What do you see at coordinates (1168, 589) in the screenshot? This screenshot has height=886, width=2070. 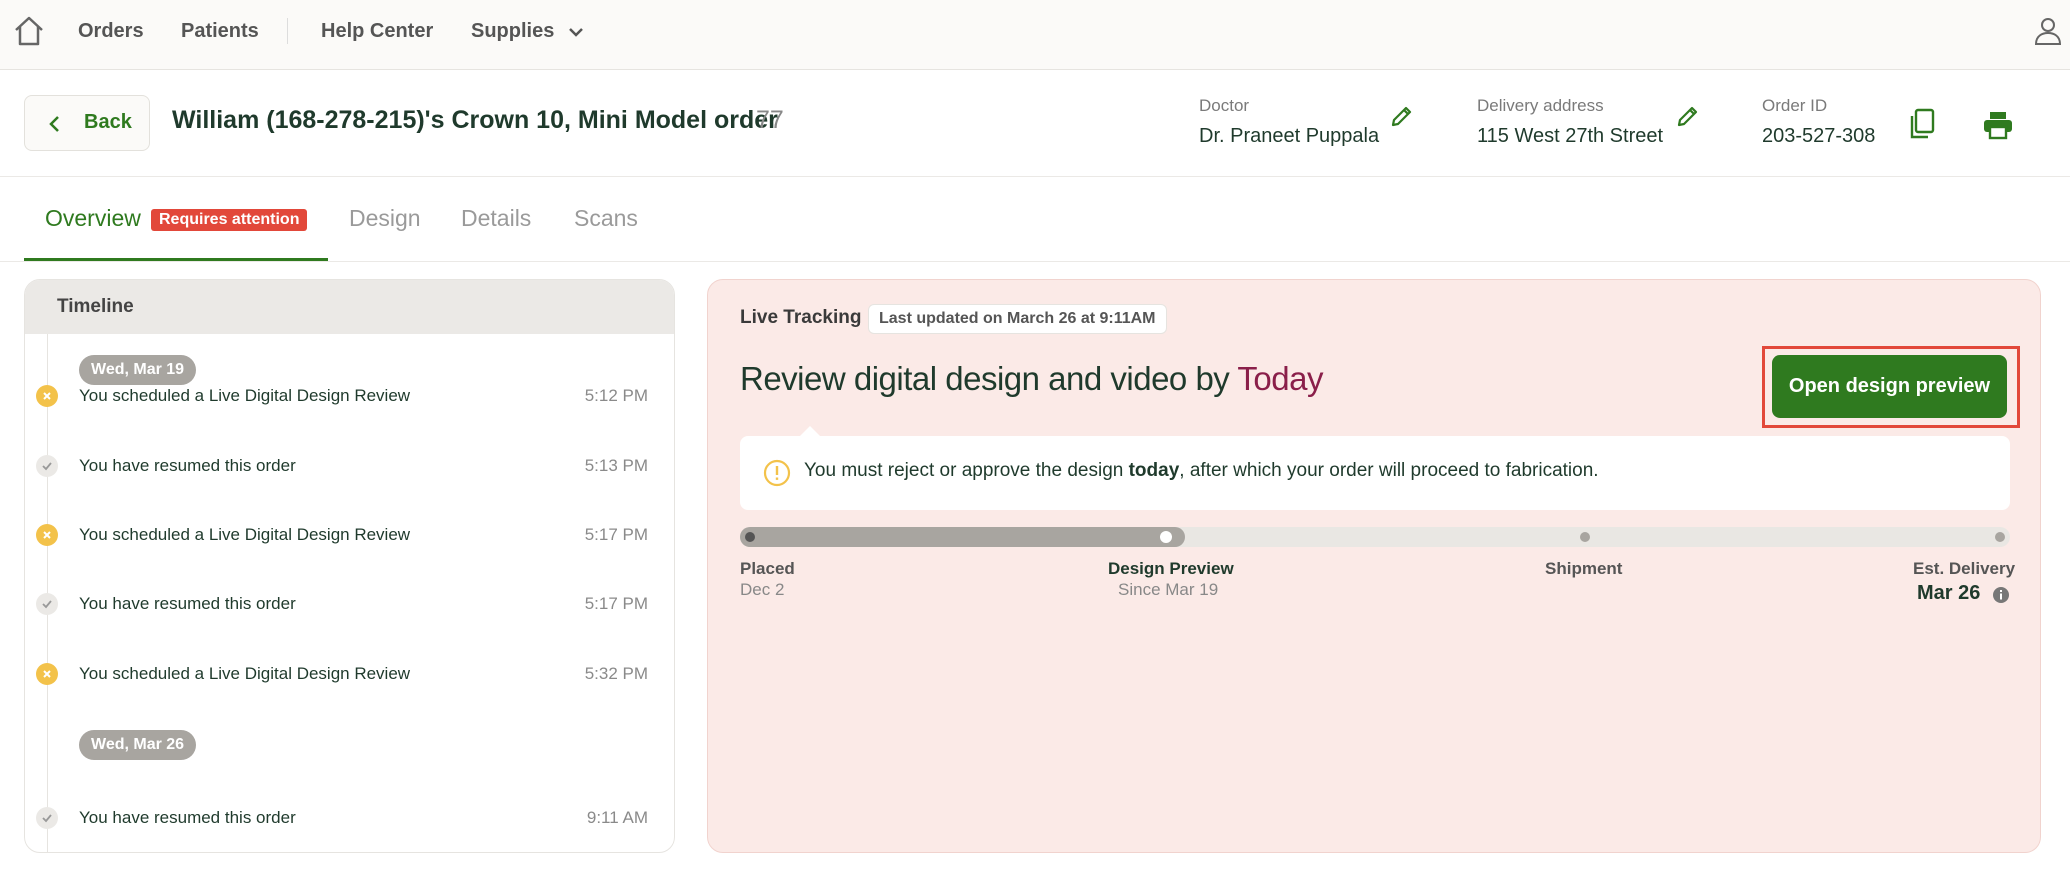 I see `step-design-preview-date: Since Mar 19` at bounding box center [1168, 589].